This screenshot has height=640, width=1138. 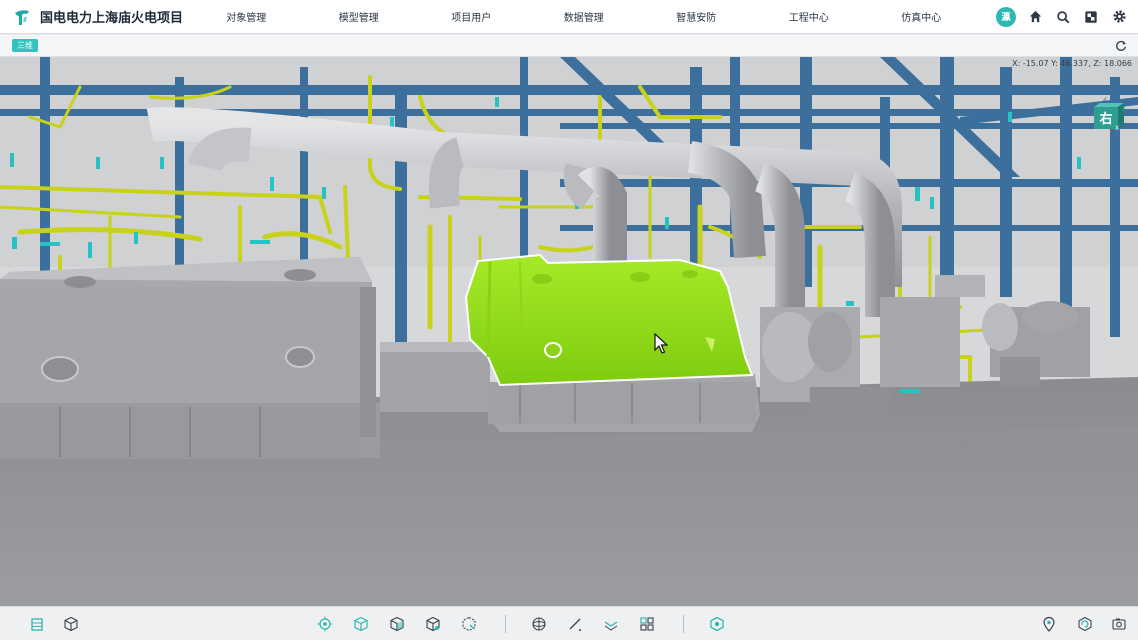 I want to click on target-icon, so click(x=325, y=624).